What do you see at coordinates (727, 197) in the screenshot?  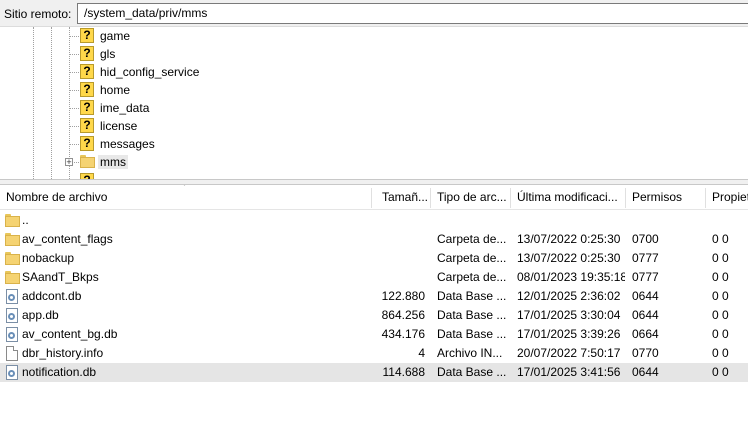 I see `column-header-owner: Propiet` at bounding box center [727, 197].